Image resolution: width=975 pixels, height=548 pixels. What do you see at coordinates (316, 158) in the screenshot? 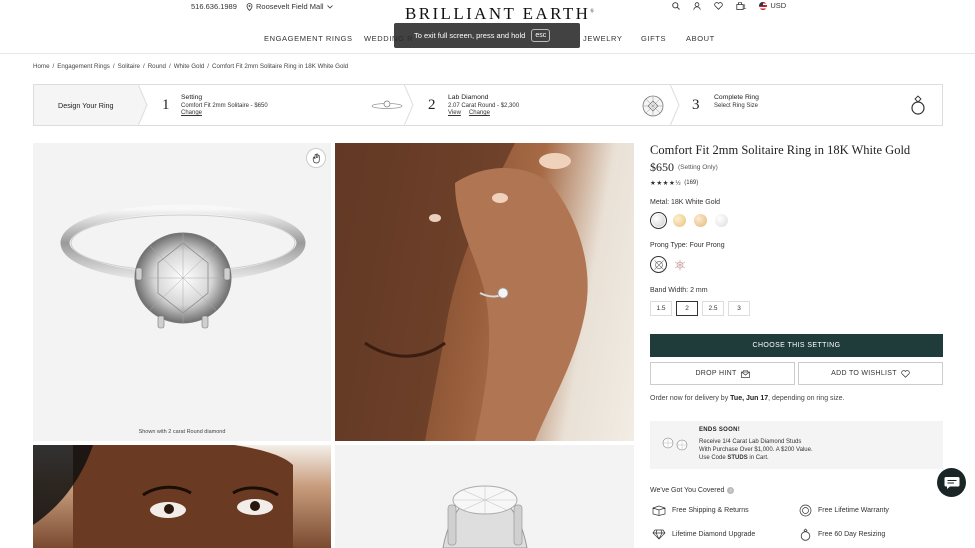
I see `virtual-try-on-button` at bounding box center [316, 158].